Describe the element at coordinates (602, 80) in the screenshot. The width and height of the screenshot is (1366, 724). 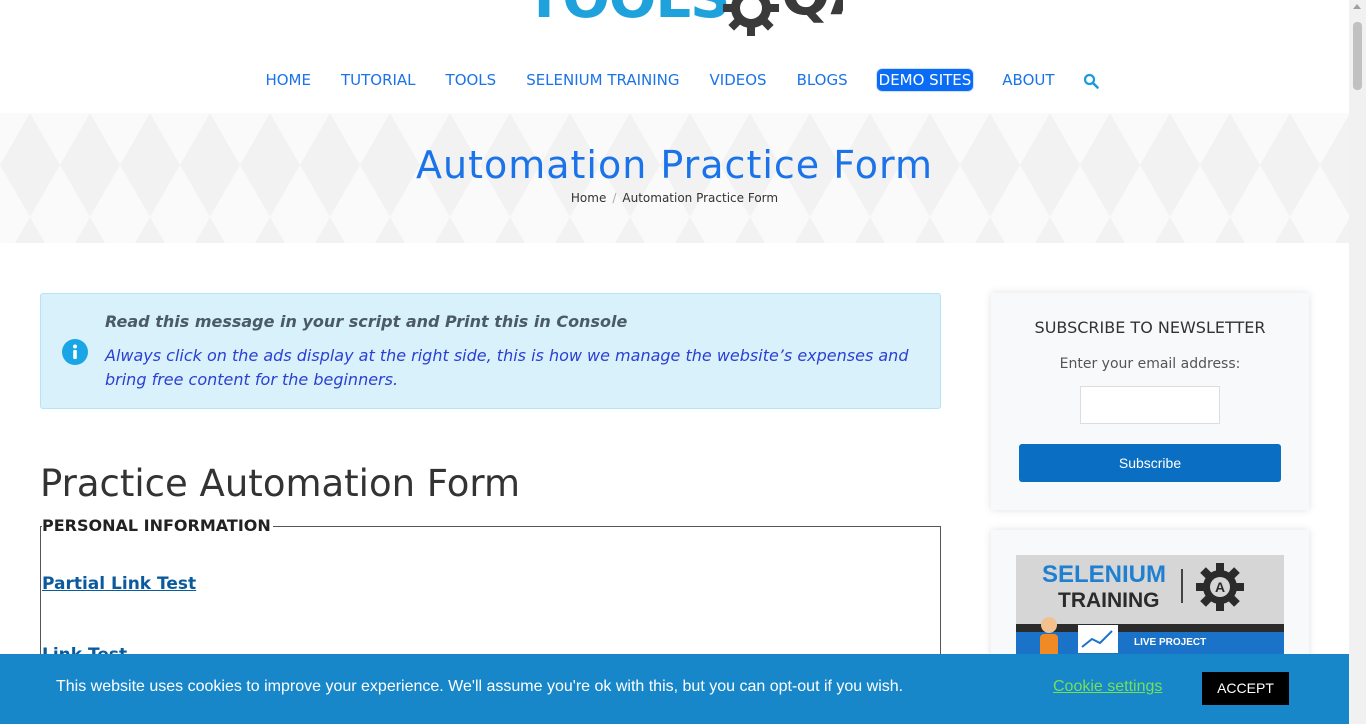
I see `nav-selenium-training: SELENIUM TRAINING` at that location.